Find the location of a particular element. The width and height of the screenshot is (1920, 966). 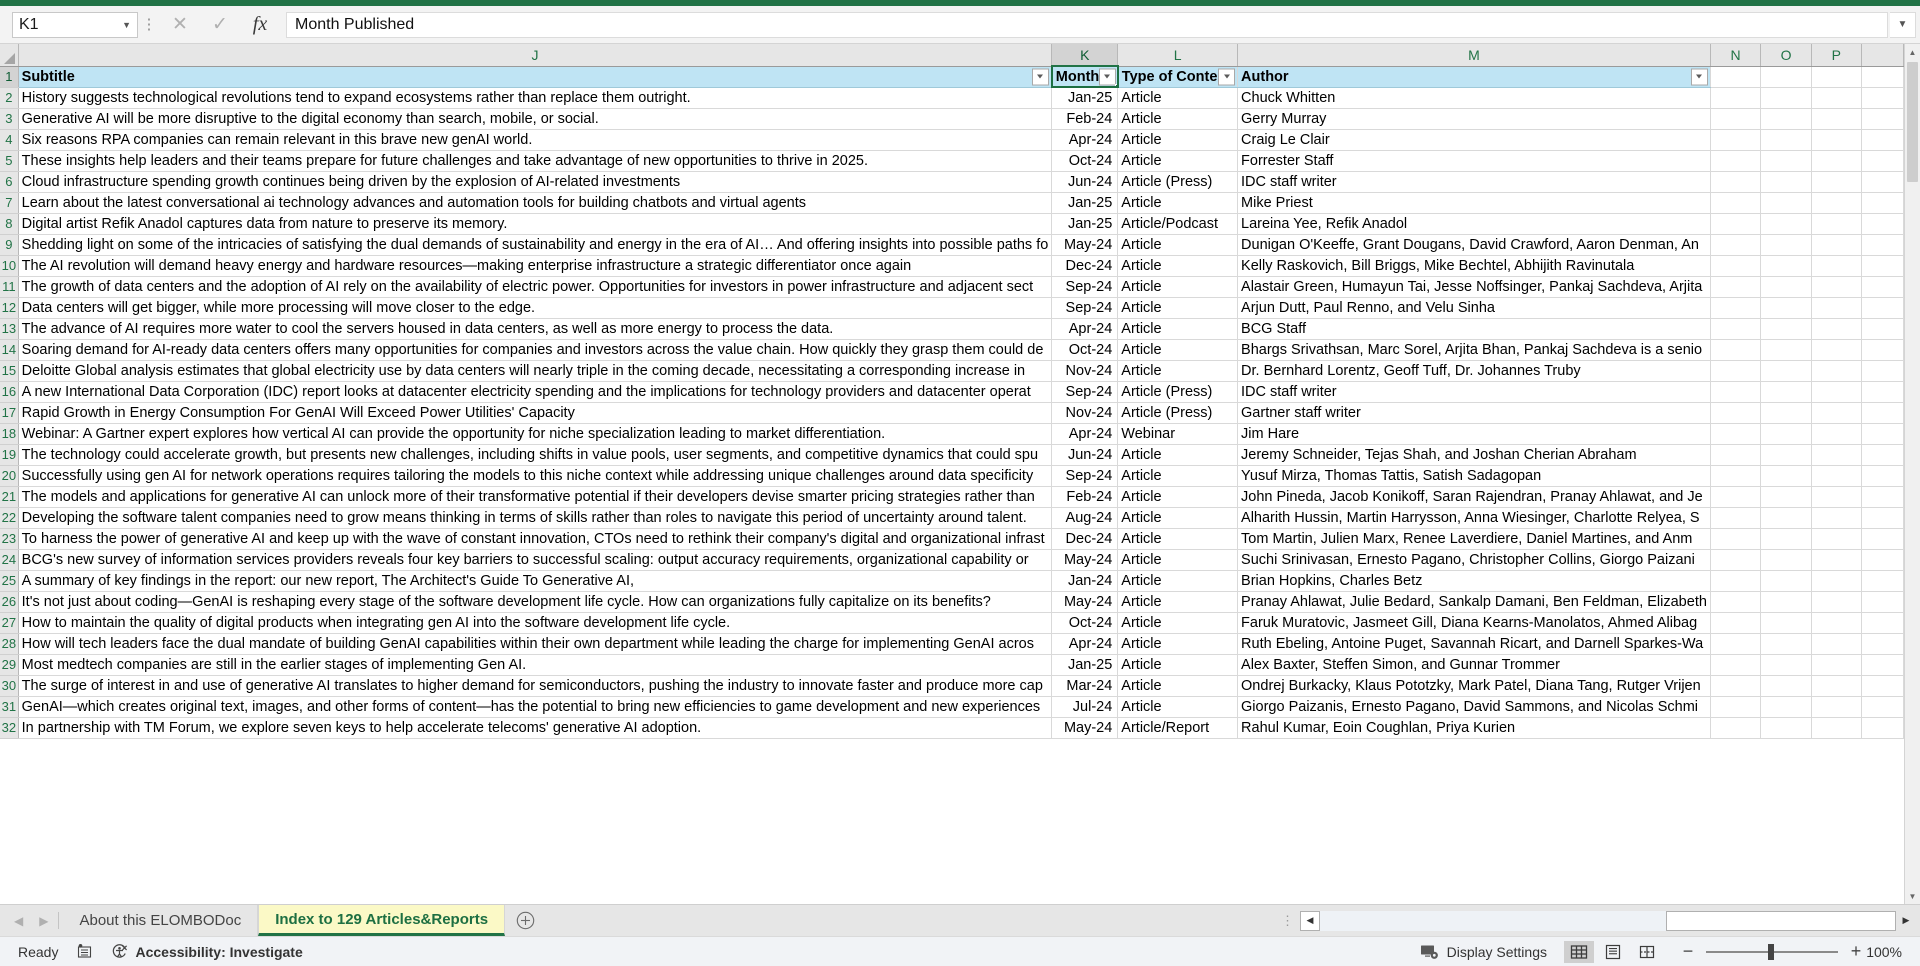

cell-month-published: May-24 is located at coordinates (1085, 560).